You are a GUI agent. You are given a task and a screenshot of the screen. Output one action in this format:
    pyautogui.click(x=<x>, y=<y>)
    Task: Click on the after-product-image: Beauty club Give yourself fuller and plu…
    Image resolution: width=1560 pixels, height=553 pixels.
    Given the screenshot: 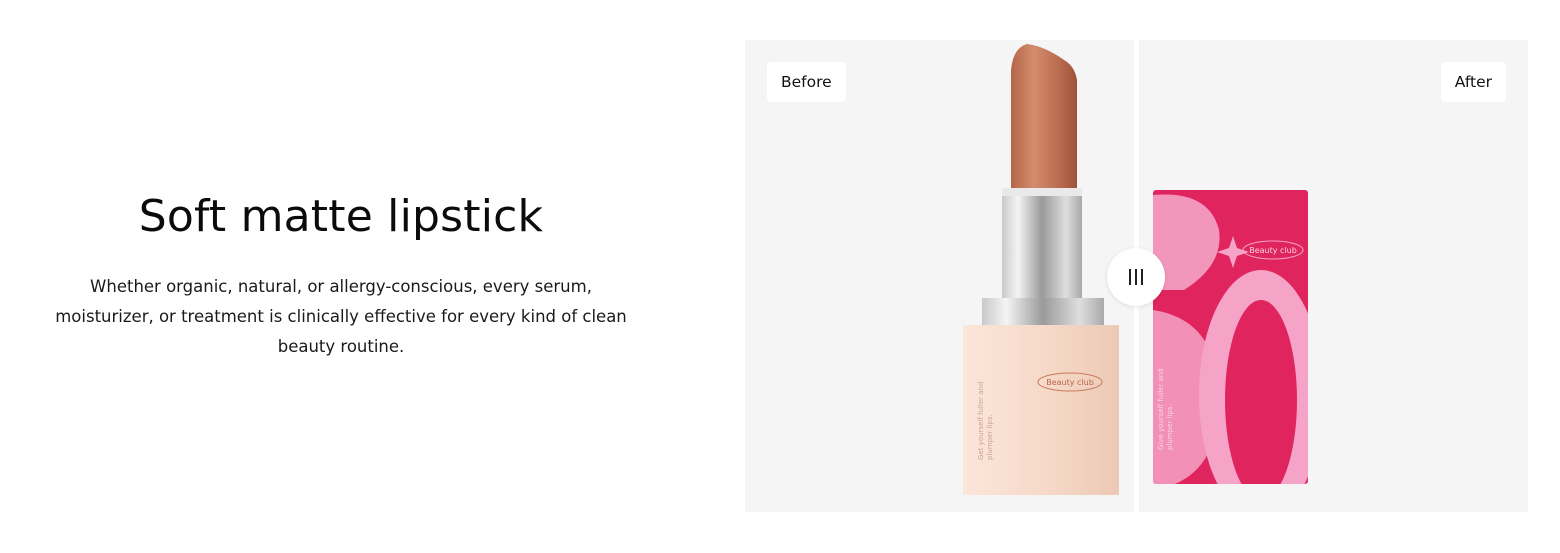 What is the action you would take?
    pyautogui.click(x=1230, y=337)
    